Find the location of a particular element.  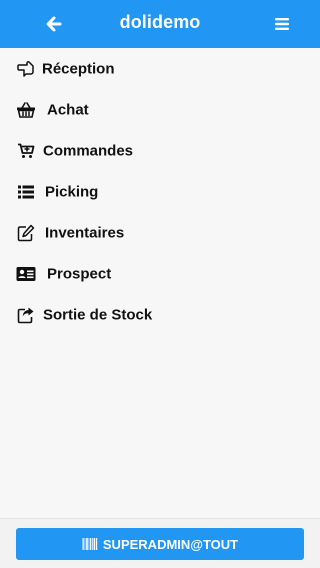

basket-icon is located at coordinates (26, 110).